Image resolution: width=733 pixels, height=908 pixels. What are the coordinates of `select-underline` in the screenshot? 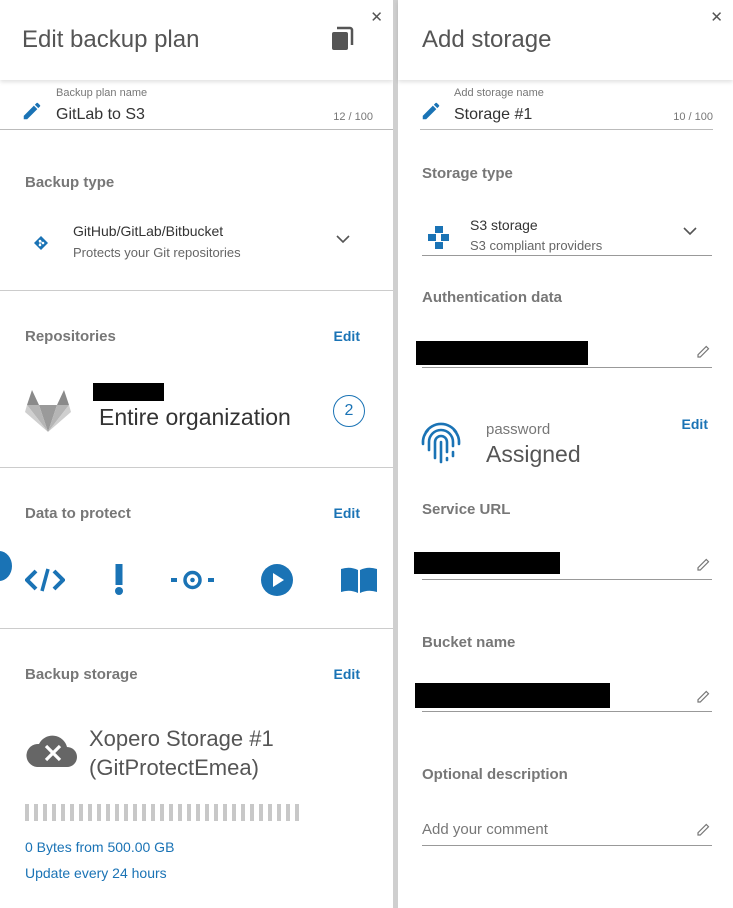 It's located at (567, 255).